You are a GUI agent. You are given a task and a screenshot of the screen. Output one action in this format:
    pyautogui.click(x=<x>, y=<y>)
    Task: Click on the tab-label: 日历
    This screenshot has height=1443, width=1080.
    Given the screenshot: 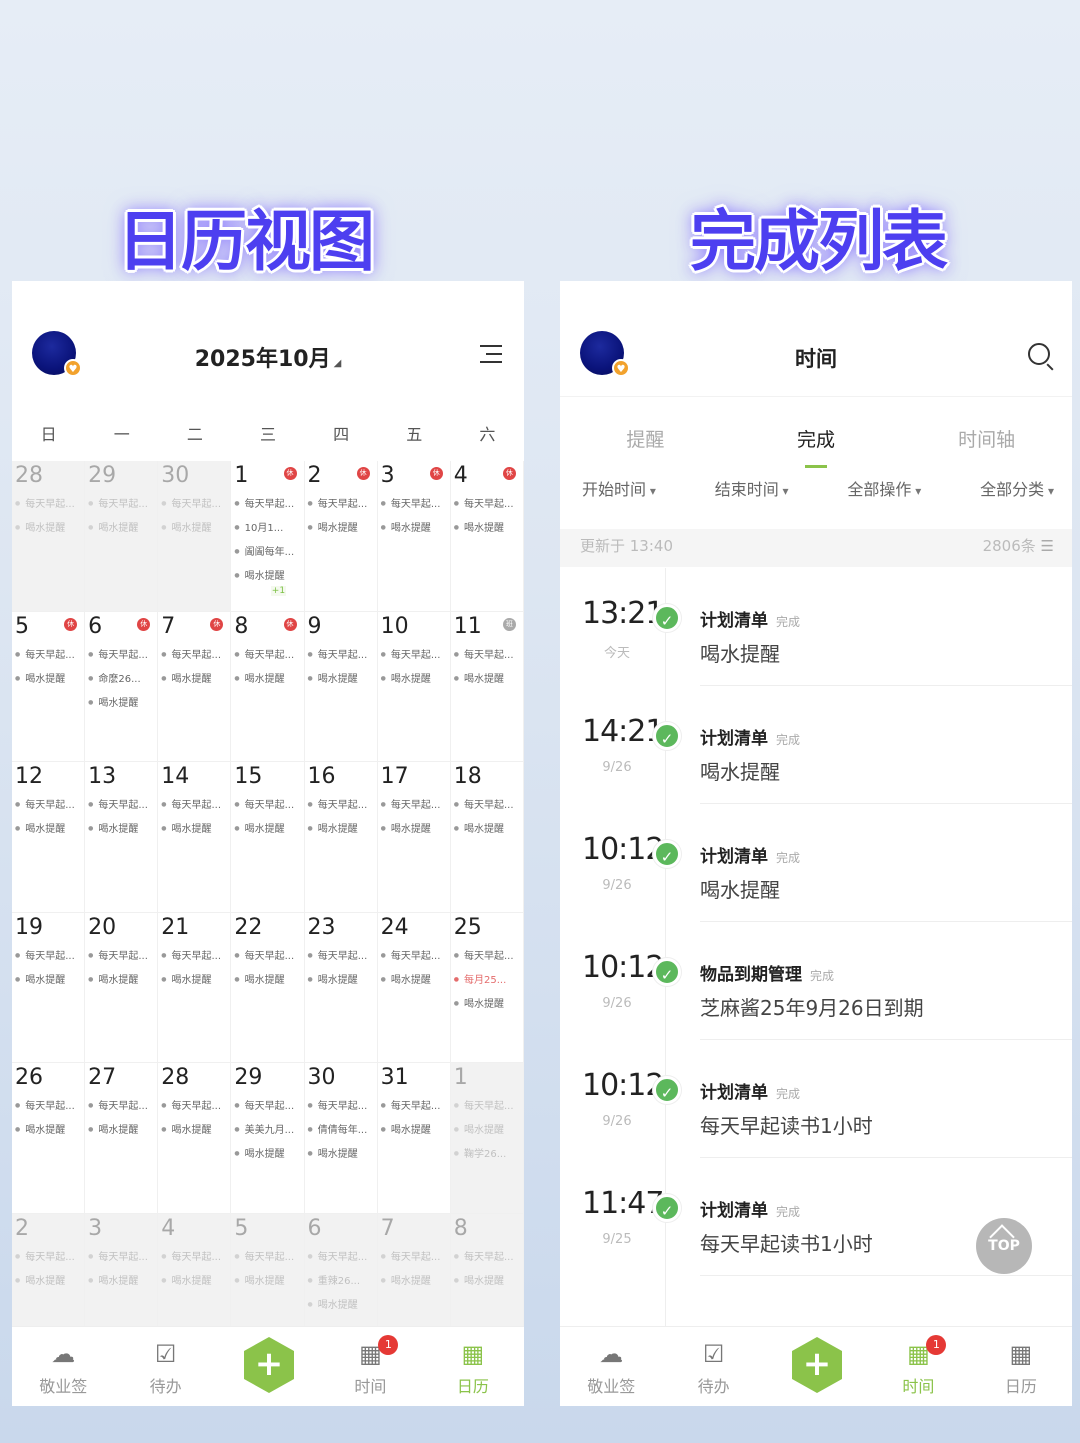 What is the action you would take?
    pyautogui.click(x=472, y=1386)
    